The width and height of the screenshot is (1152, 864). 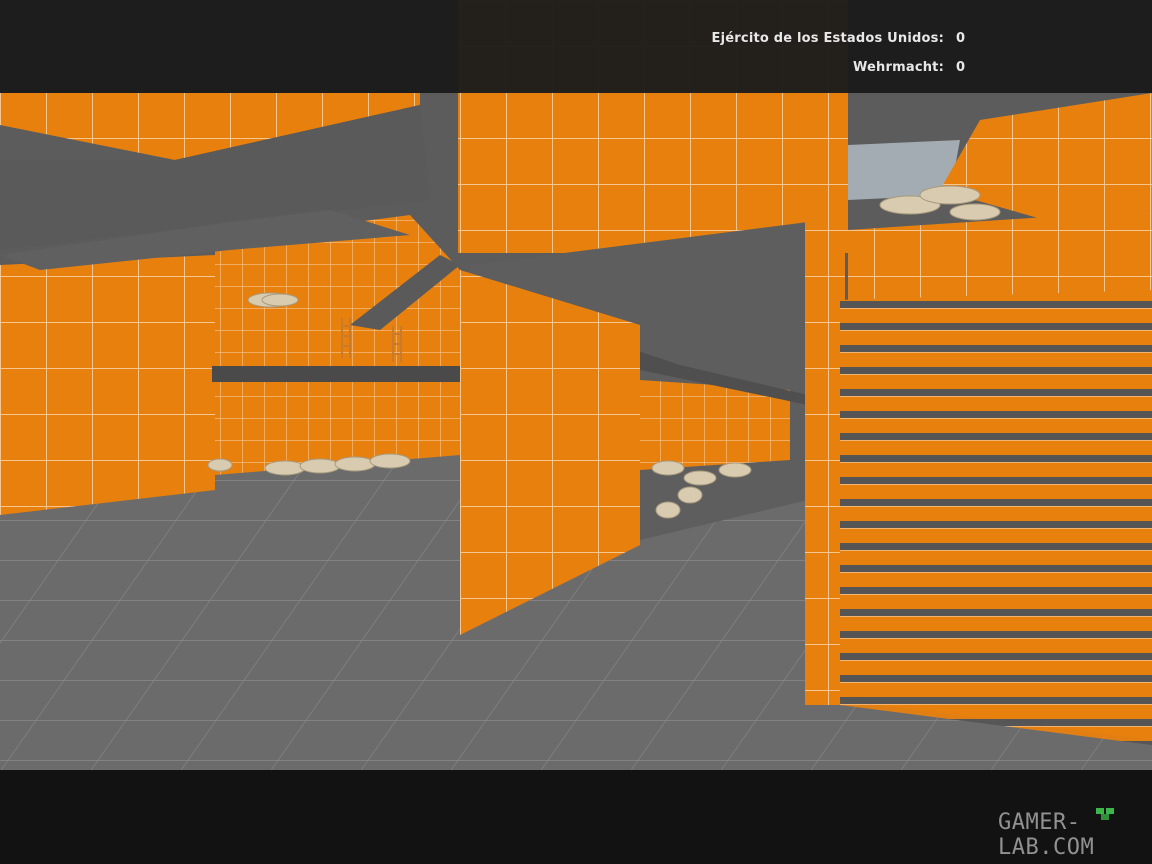 I want to click on right-stairs-lower, so click(x=996, y=592).